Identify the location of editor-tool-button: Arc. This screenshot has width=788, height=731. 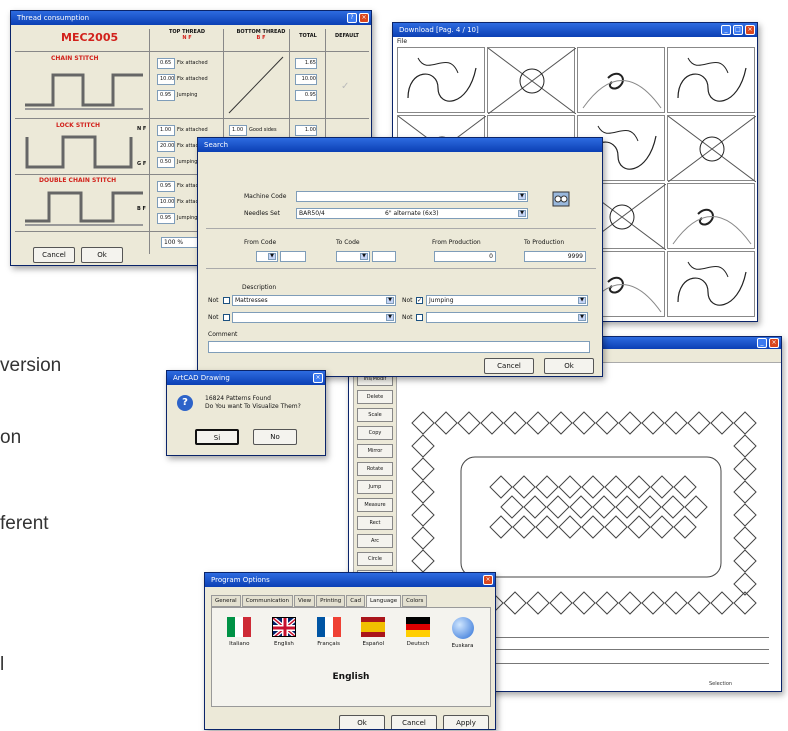
(375, 541).